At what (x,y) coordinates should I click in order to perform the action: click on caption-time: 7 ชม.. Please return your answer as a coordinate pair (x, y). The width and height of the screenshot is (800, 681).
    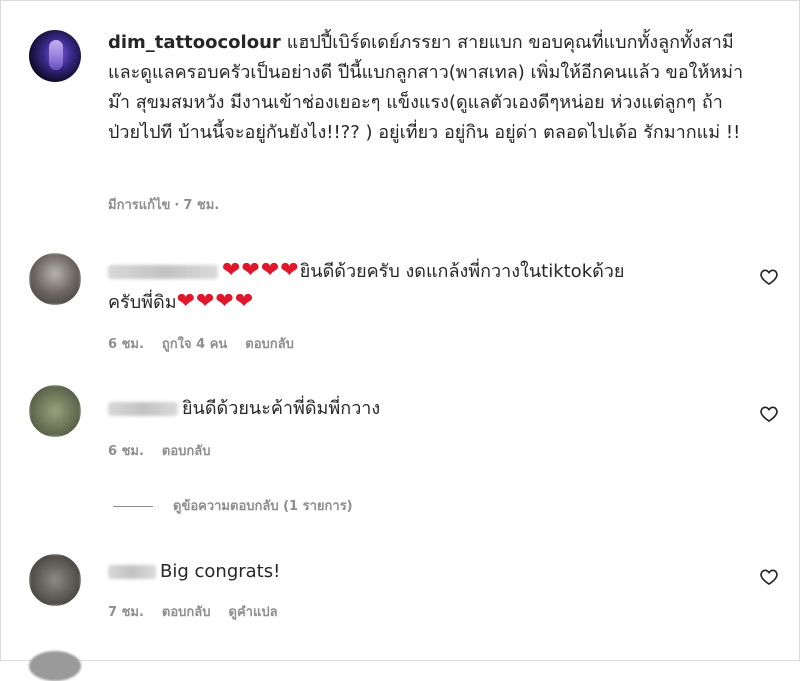
    Looking at the image, I should click on (201, 205).